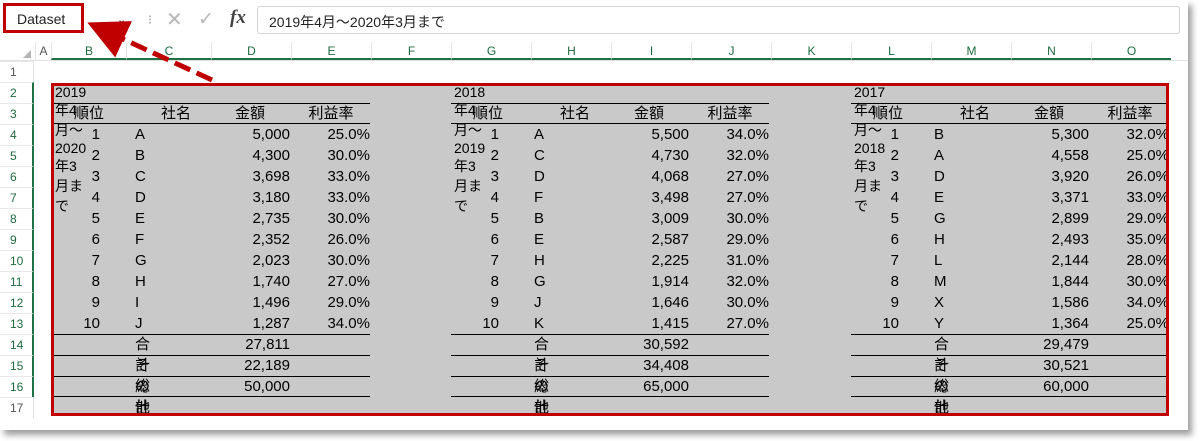  I want to click on column-header-b: B, so click(88, 51).